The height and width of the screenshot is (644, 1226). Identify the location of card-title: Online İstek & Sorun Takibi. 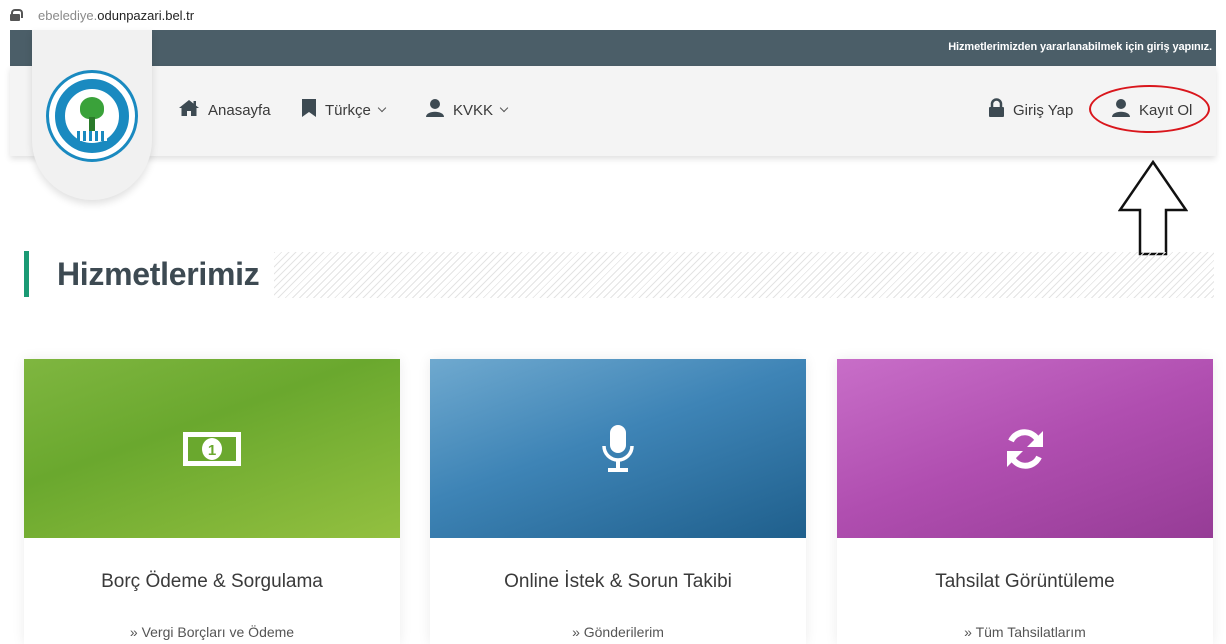
(618, 581).